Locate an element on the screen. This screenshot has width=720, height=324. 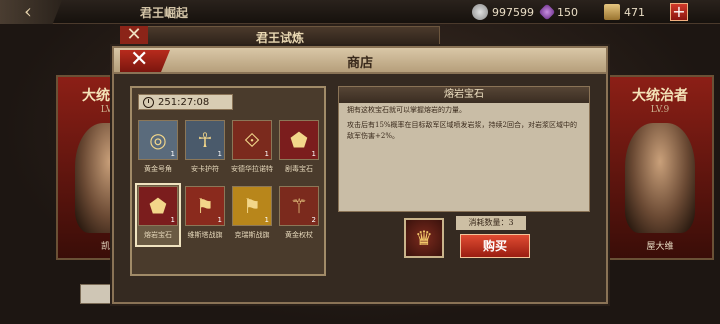
shop-timer: 251:27:08 is located at coordinates (185, 102).